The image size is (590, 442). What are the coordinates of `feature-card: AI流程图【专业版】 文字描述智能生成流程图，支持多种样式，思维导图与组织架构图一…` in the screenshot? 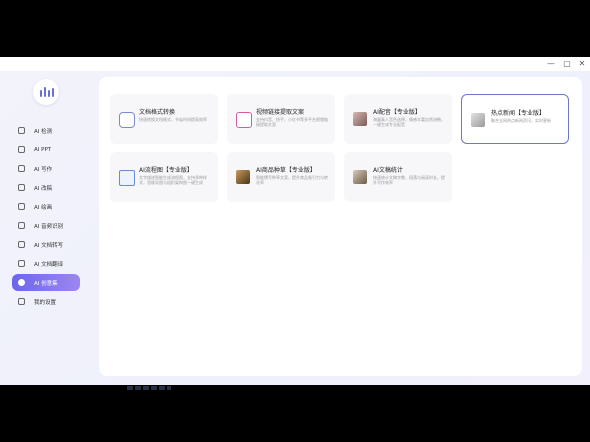 It's located at (164, 177).